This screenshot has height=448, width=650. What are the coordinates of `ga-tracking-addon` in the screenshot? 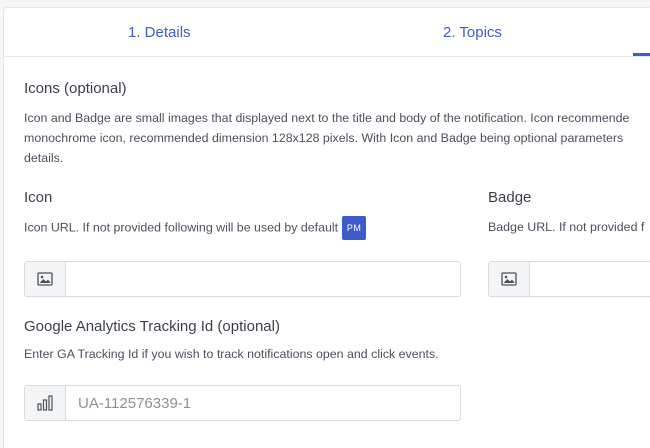 It's located at (45, 403).